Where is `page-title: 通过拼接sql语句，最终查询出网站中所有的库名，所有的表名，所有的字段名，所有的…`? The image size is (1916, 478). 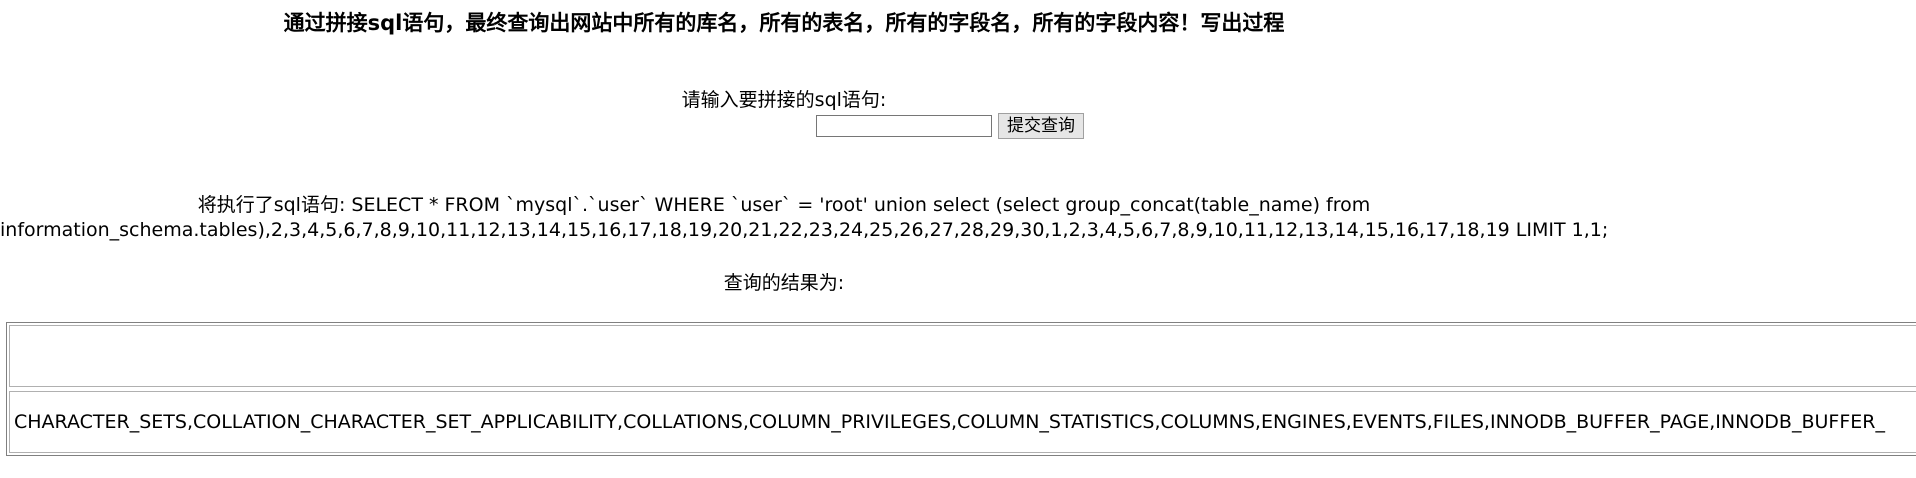
page-title: 通过拼接sql语句，最终查询出网站中所有的库名，所有的表名，所有的字段名，所有的… is located at coordinates (784, 23).